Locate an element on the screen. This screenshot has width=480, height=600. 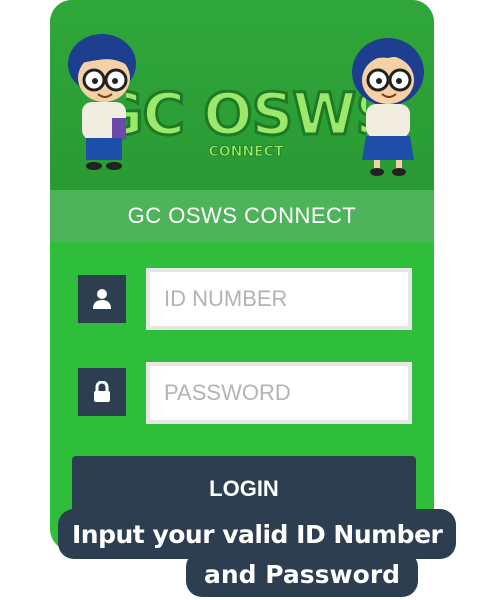
app-title-bar: GC OSWS CONNECT is located at coordinates (242, 216).